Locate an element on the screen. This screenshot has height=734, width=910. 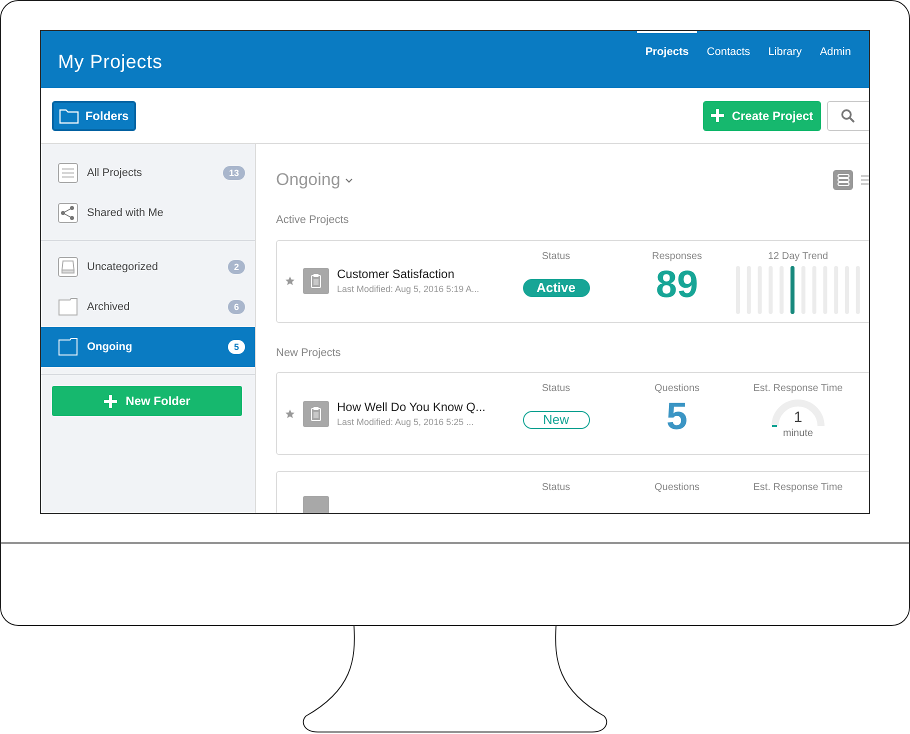
nav-tab: Library is located at coordinates (785, 45).